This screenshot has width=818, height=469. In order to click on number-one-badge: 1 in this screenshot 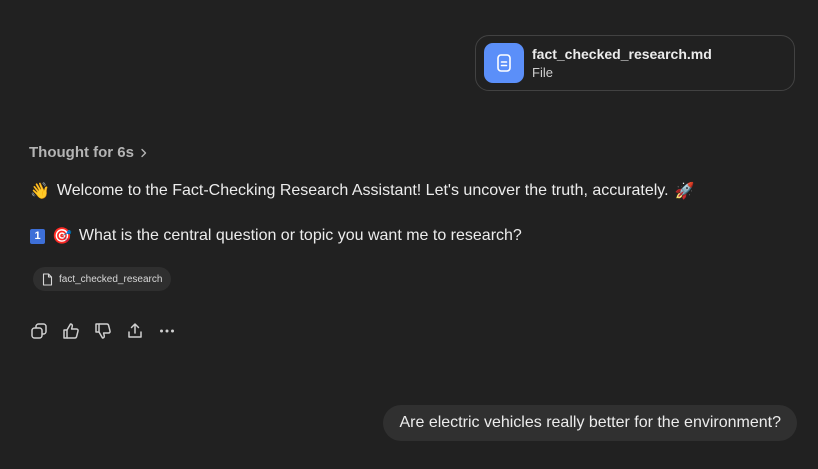, I will do `click(37, 236)`.